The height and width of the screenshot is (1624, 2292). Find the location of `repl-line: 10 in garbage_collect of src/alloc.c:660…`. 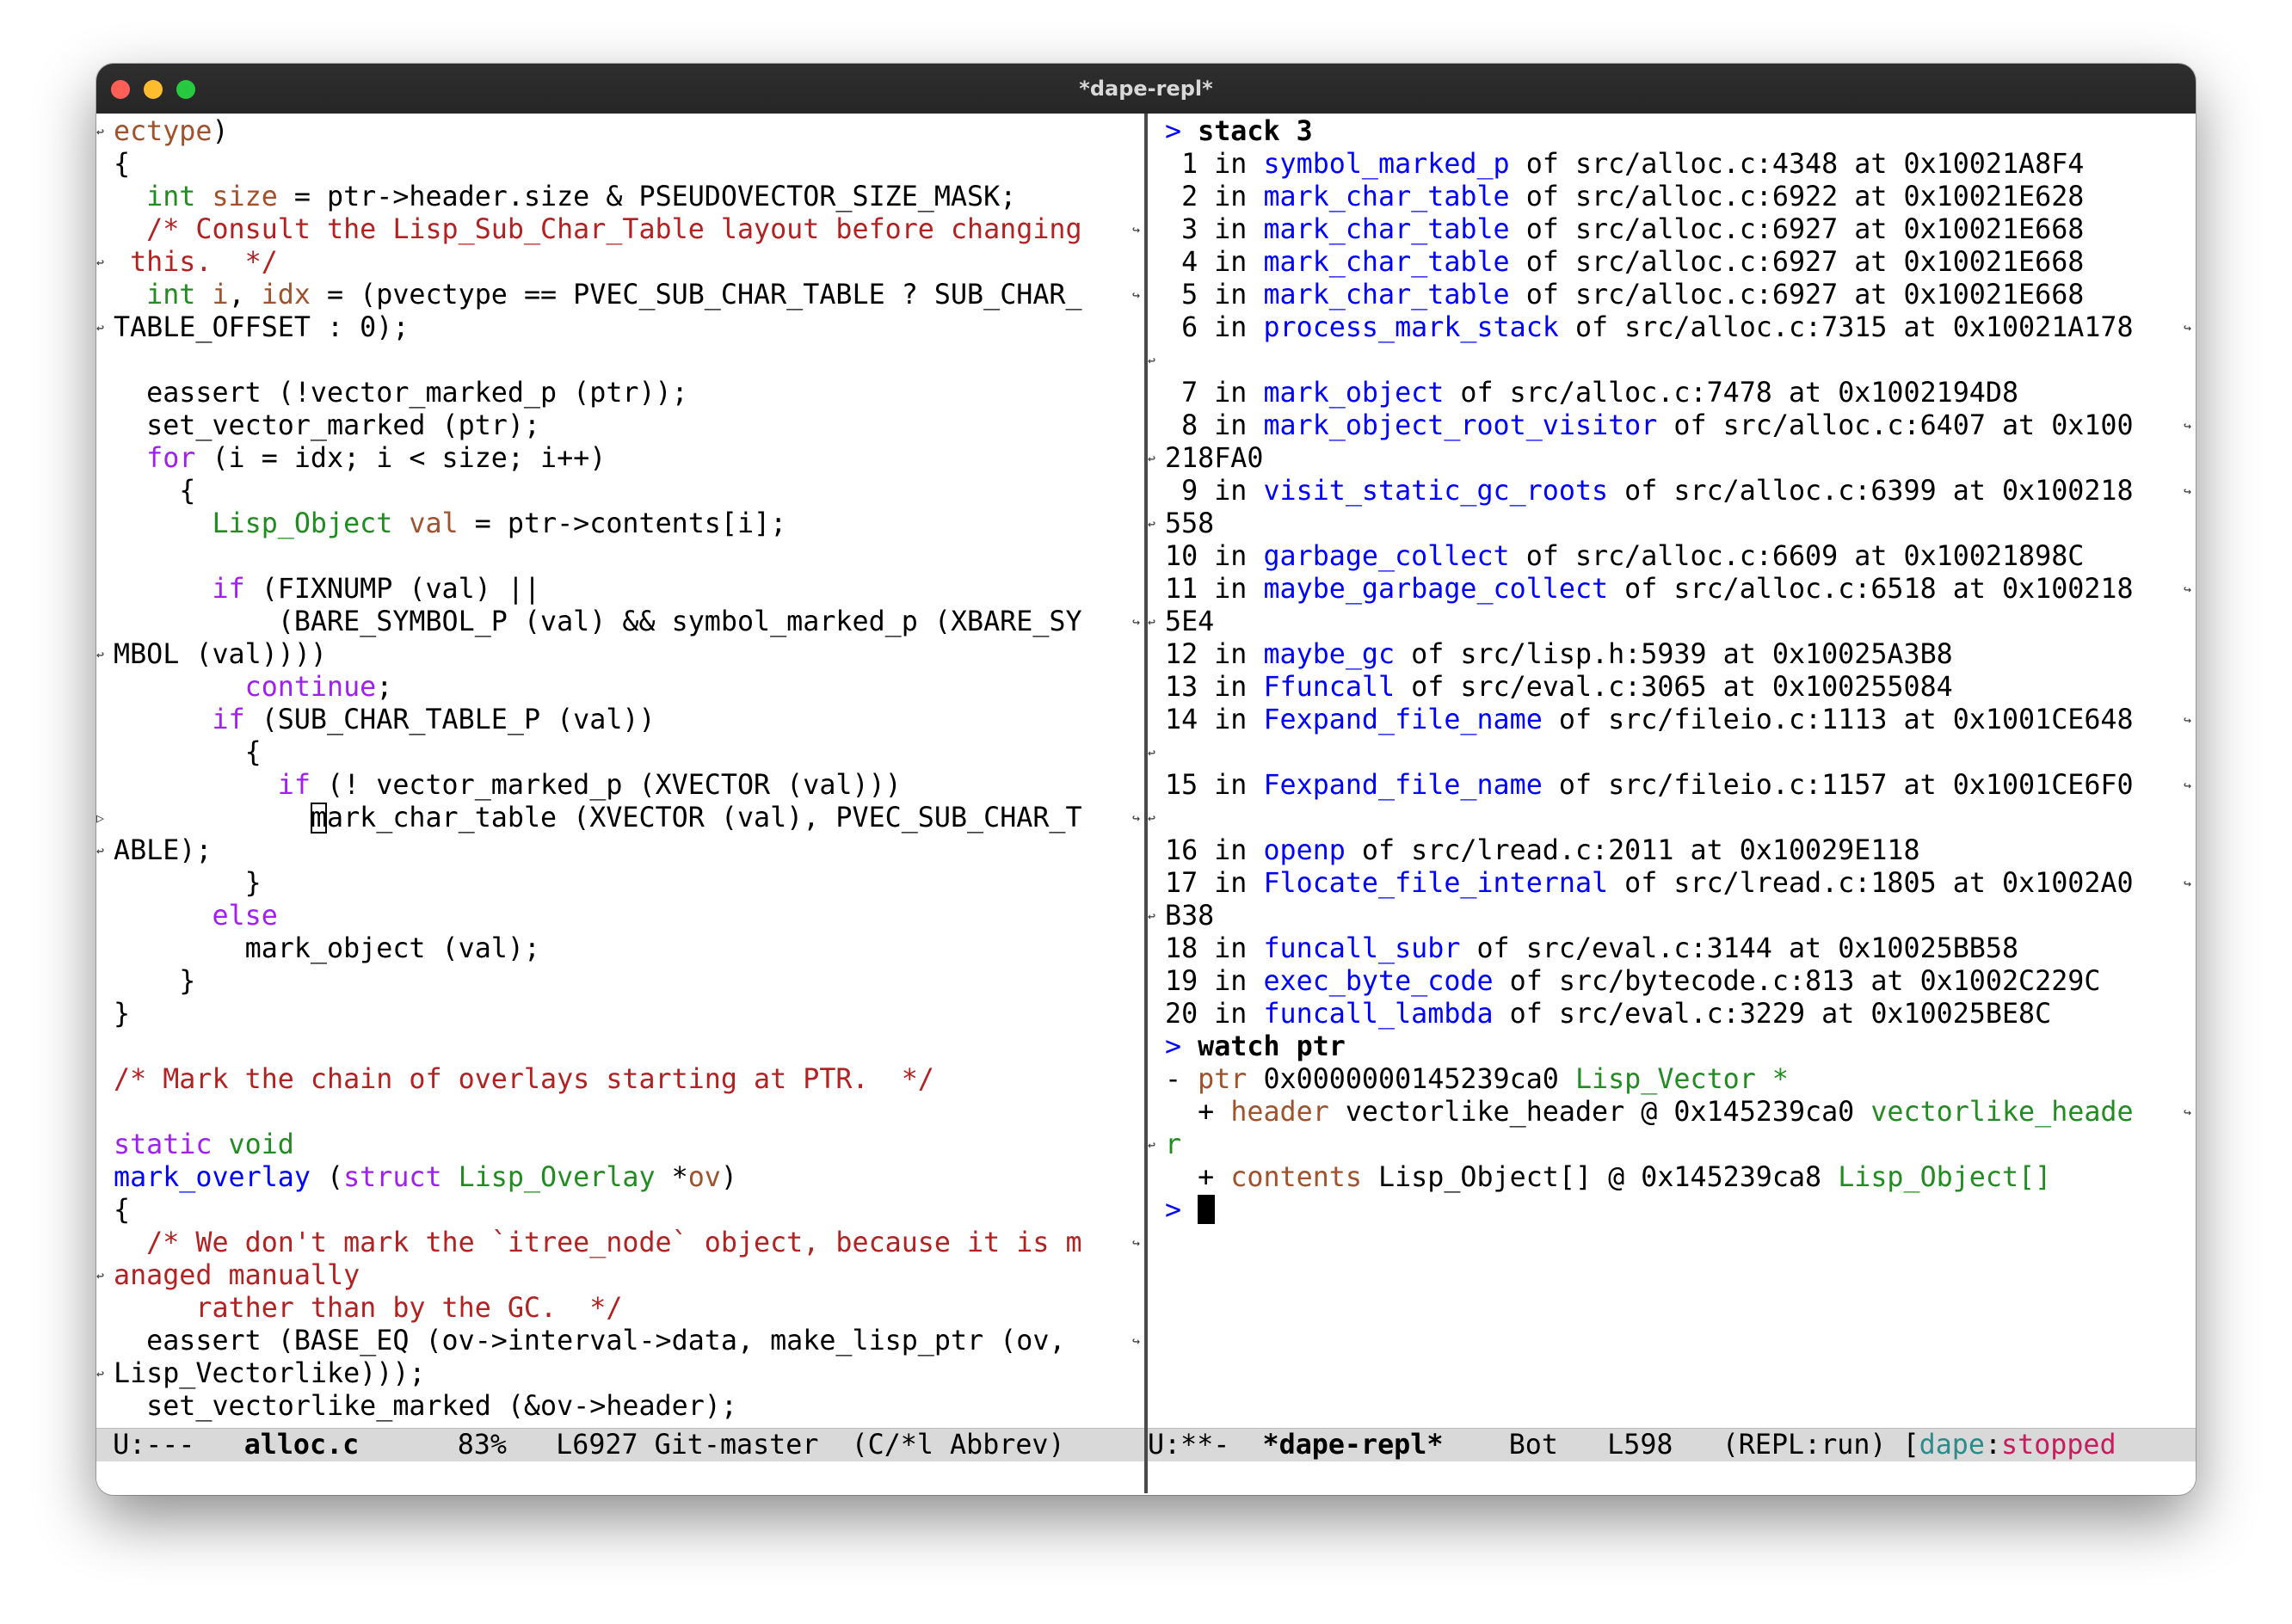

repl-line: 10 in garbage_collect of src/alloc.c:660… is located at coordinates (1672, 556).